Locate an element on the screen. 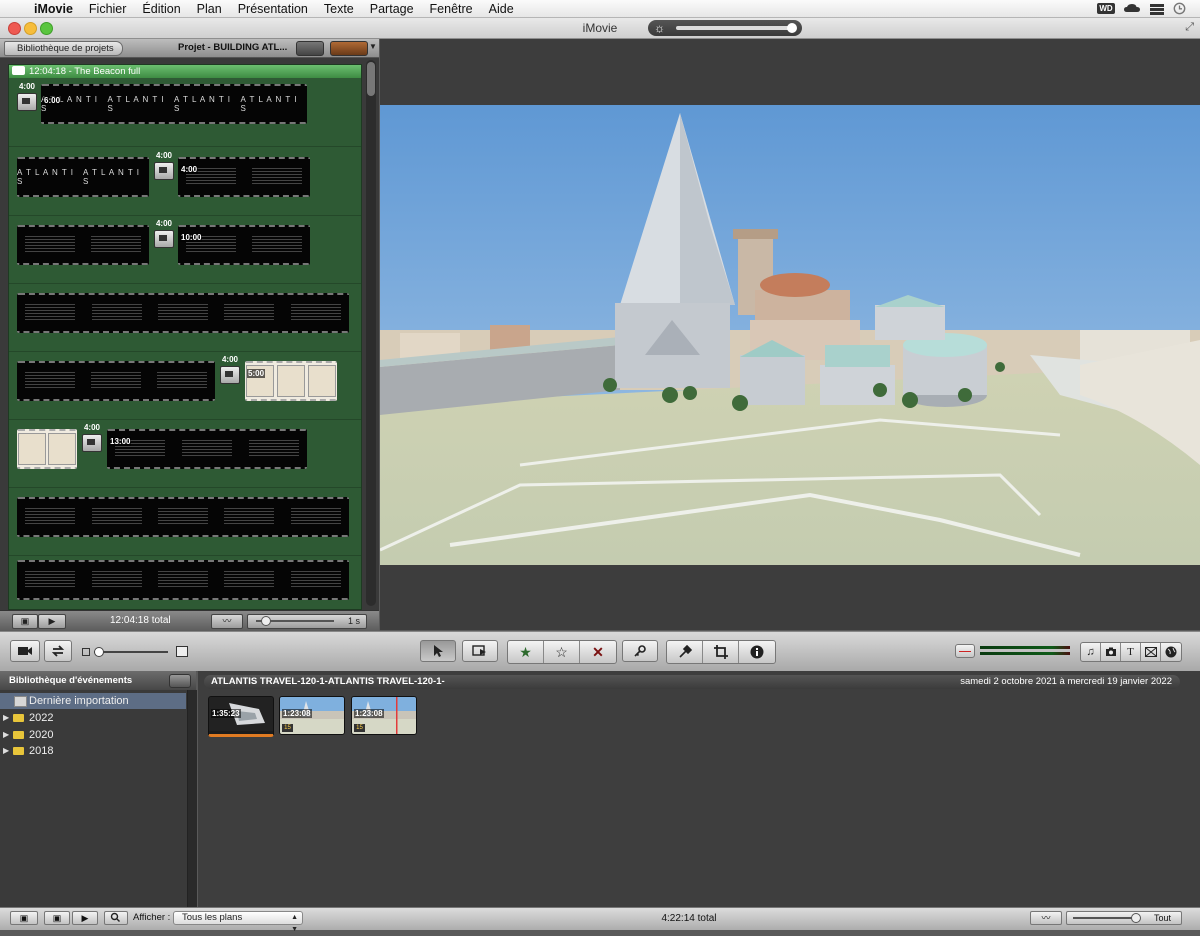 The image size is (1200, 936). reject-button: ✕ is located at coordinates (598, 652).